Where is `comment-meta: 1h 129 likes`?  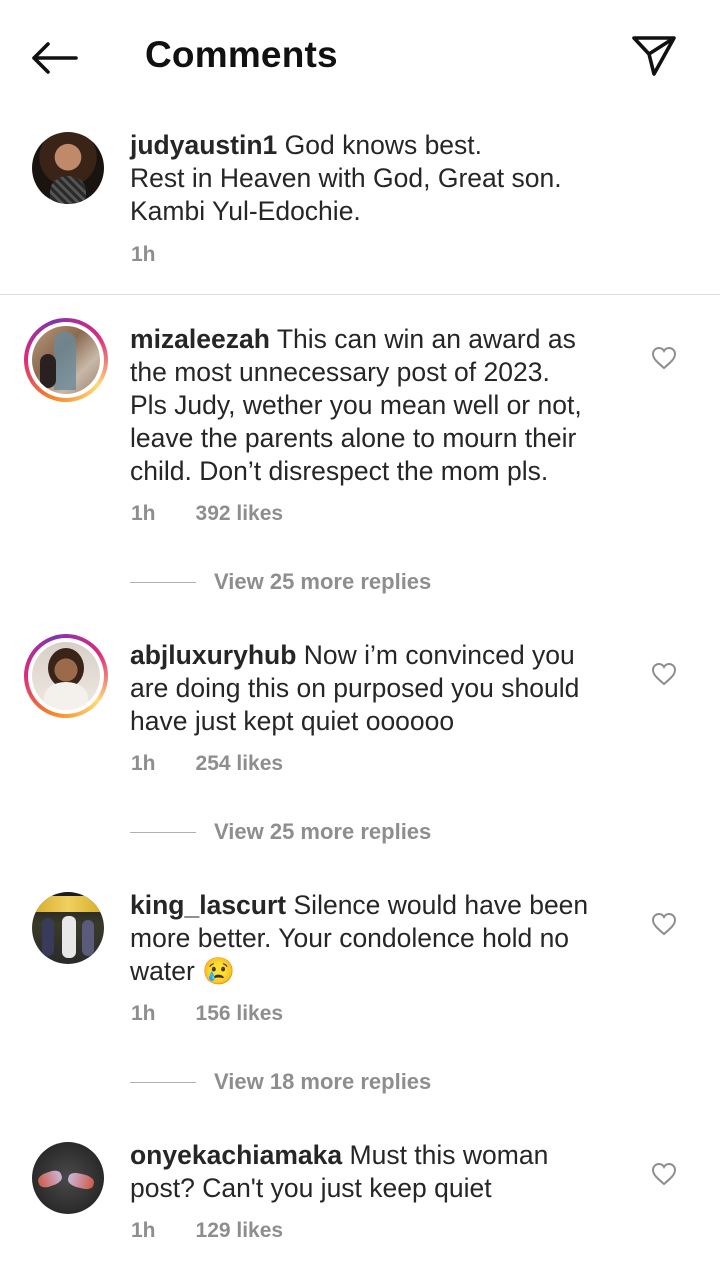
comment-meta: 1h 129 likes is located at coordinates (207, 1231).